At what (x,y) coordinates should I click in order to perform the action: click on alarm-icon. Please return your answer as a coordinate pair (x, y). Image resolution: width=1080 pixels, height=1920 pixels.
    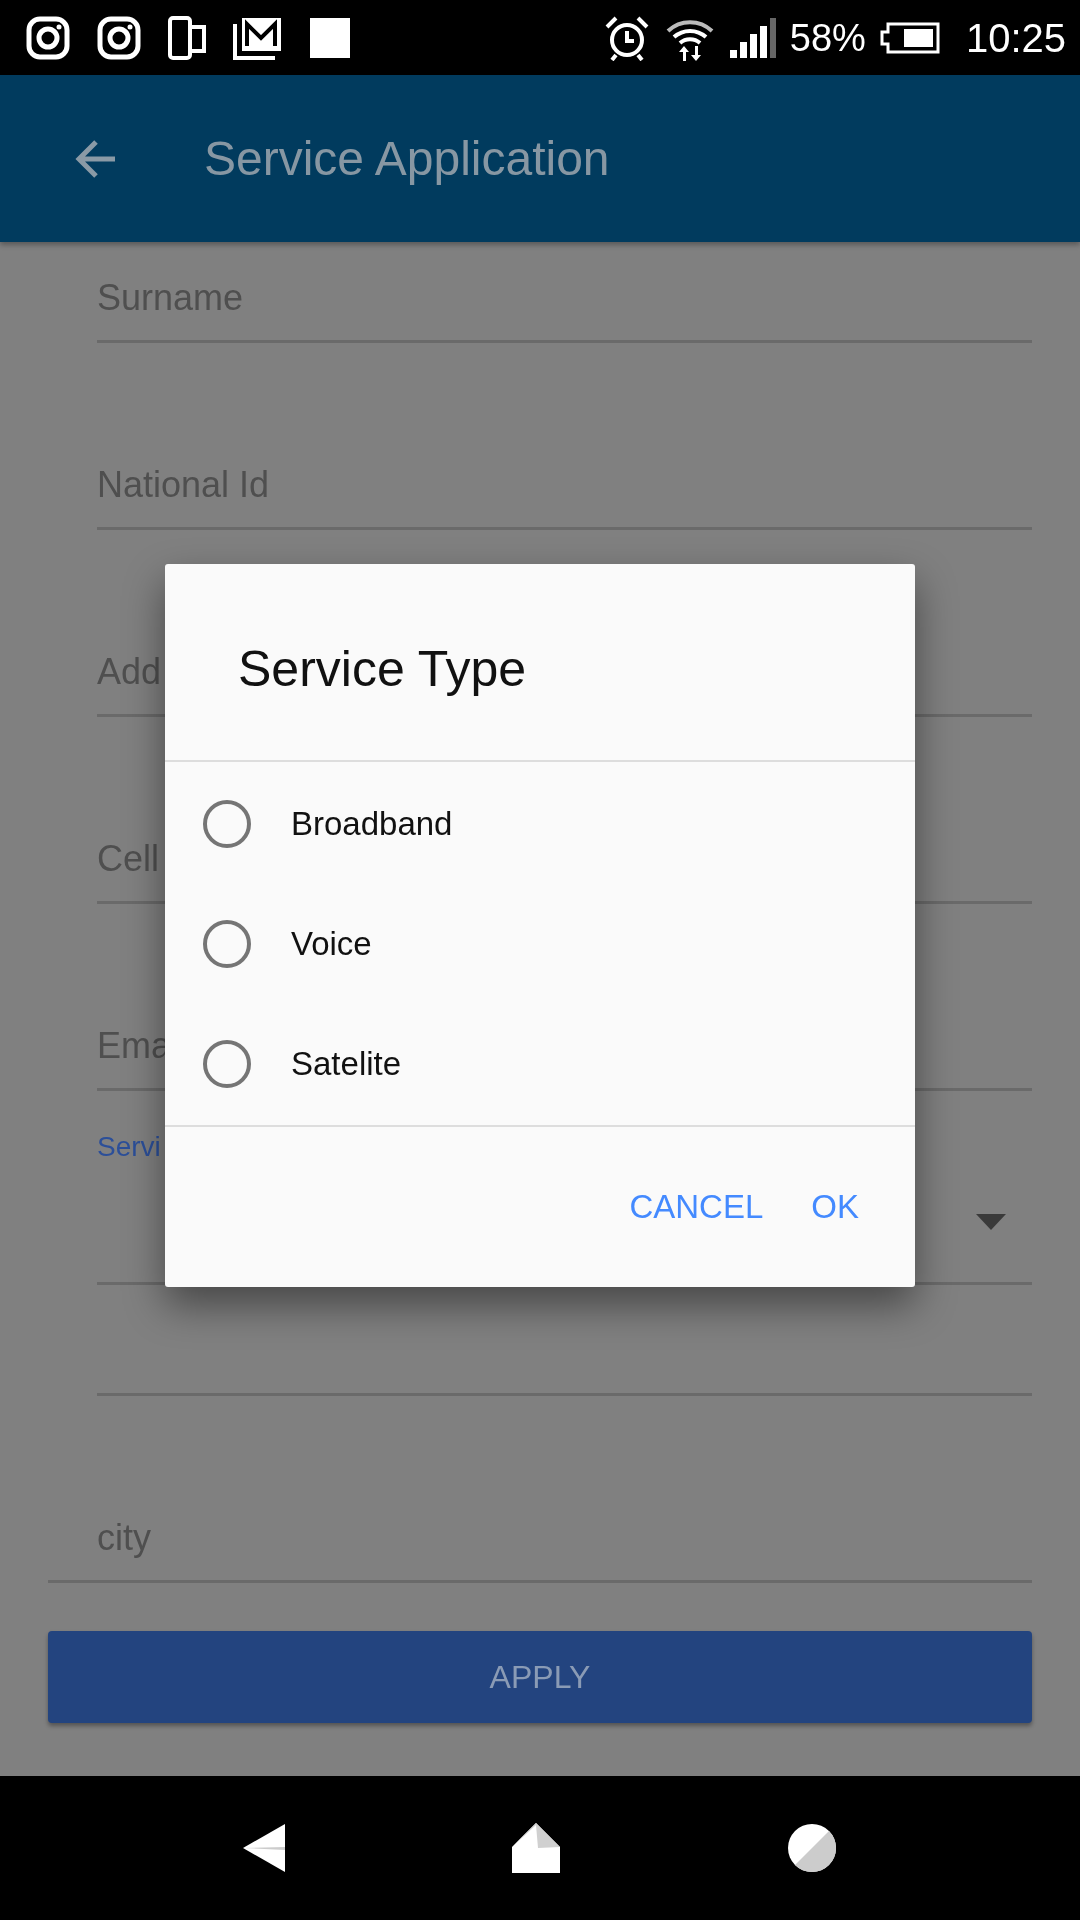
    Looking at the image, I should click on (626, 37).